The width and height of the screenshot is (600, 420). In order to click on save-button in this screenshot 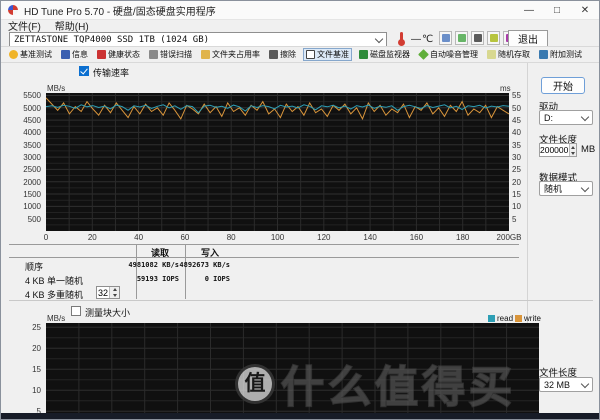, I will do `click(493, 38)`.